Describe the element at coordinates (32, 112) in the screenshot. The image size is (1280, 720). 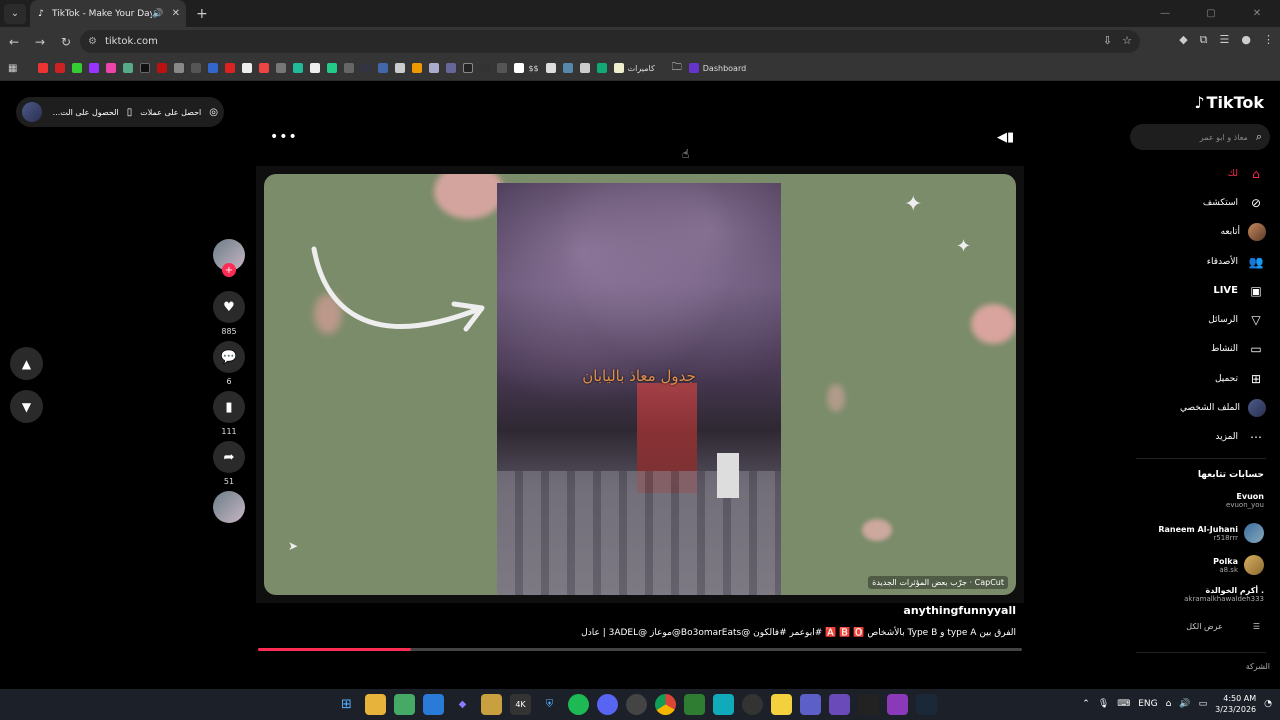
I see `profile-avatar` at that location.